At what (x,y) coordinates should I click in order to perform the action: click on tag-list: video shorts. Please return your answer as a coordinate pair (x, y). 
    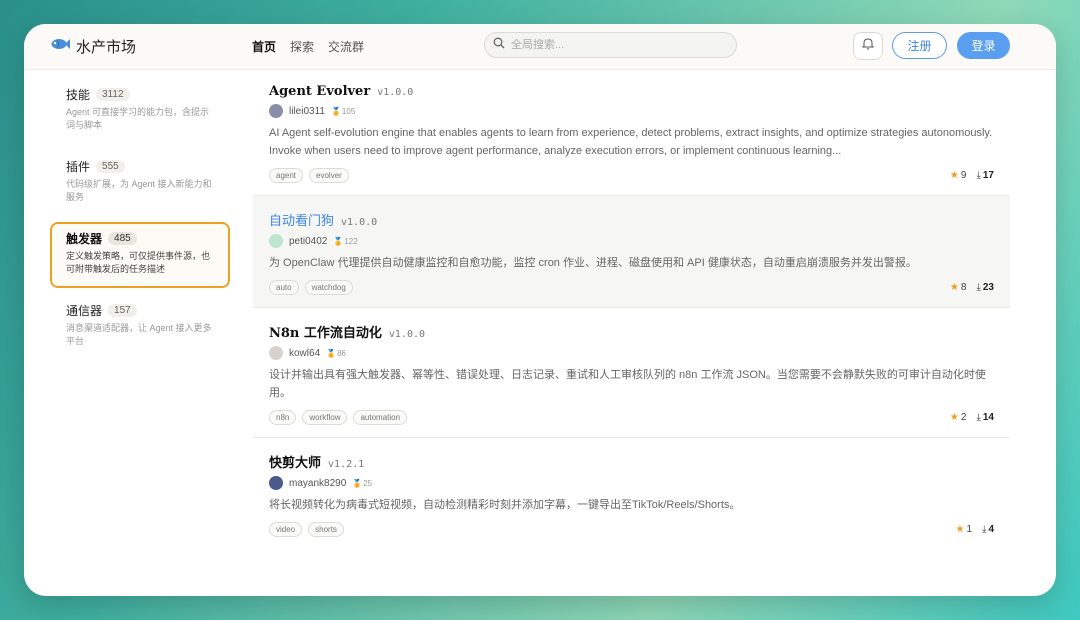
    Looking at the image, I should click on (631, 529).